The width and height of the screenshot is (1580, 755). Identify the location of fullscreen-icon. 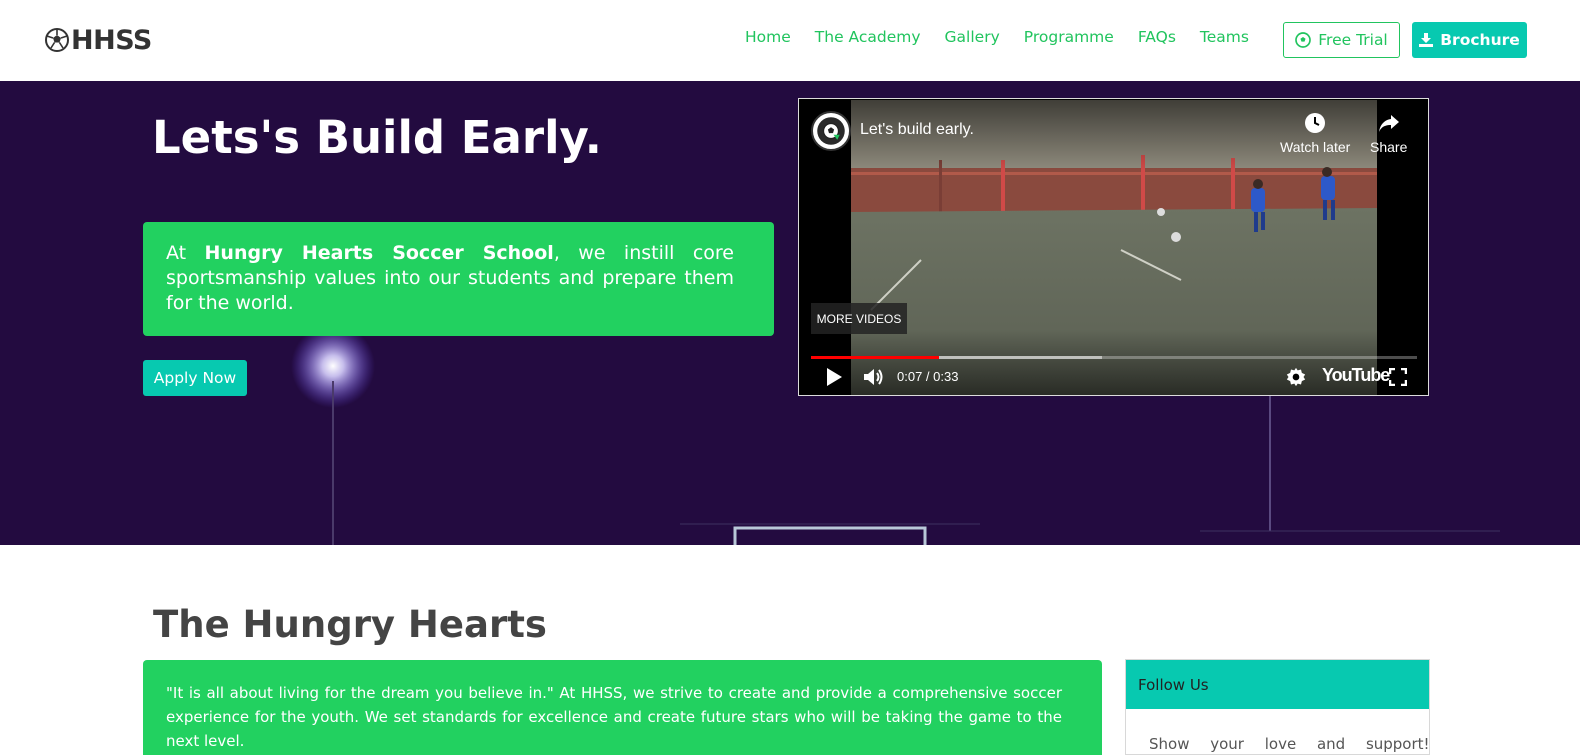
(1398, 377).